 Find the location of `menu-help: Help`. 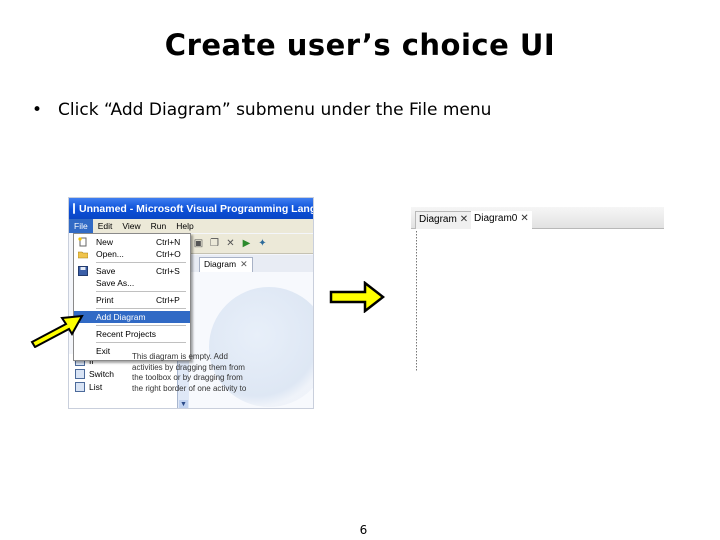

menu-help: Help is located at coordinates (184, 226).